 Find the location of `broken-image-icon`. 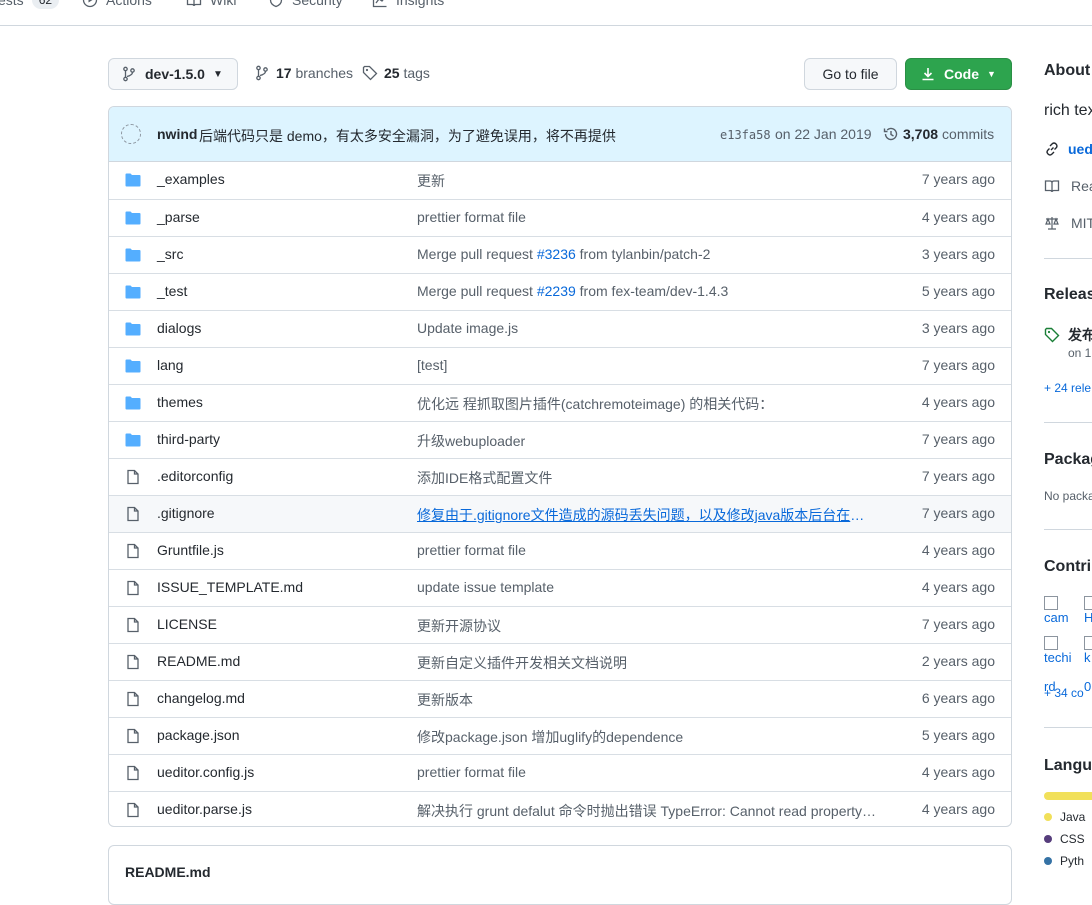

broken-image-icon is located at coordinates (1088, 643).